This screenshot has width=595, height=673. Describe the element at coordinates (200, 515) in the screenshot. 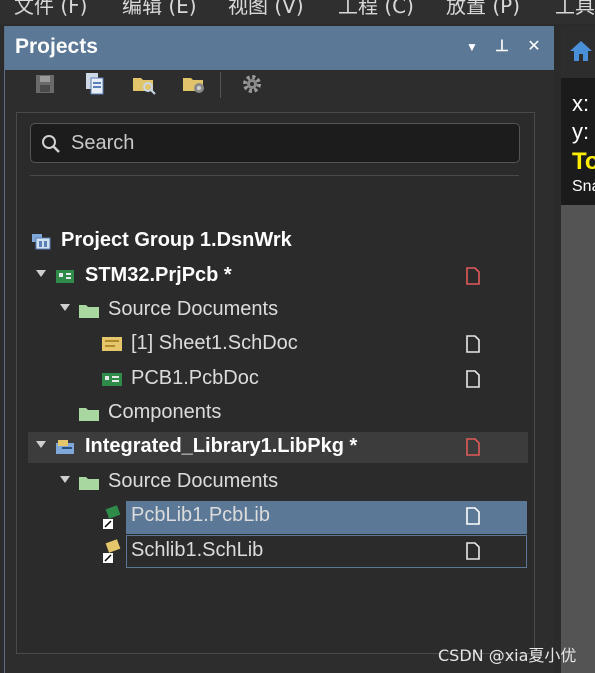

I see `tree-label: PcbLib1.PcbLib` at that location.